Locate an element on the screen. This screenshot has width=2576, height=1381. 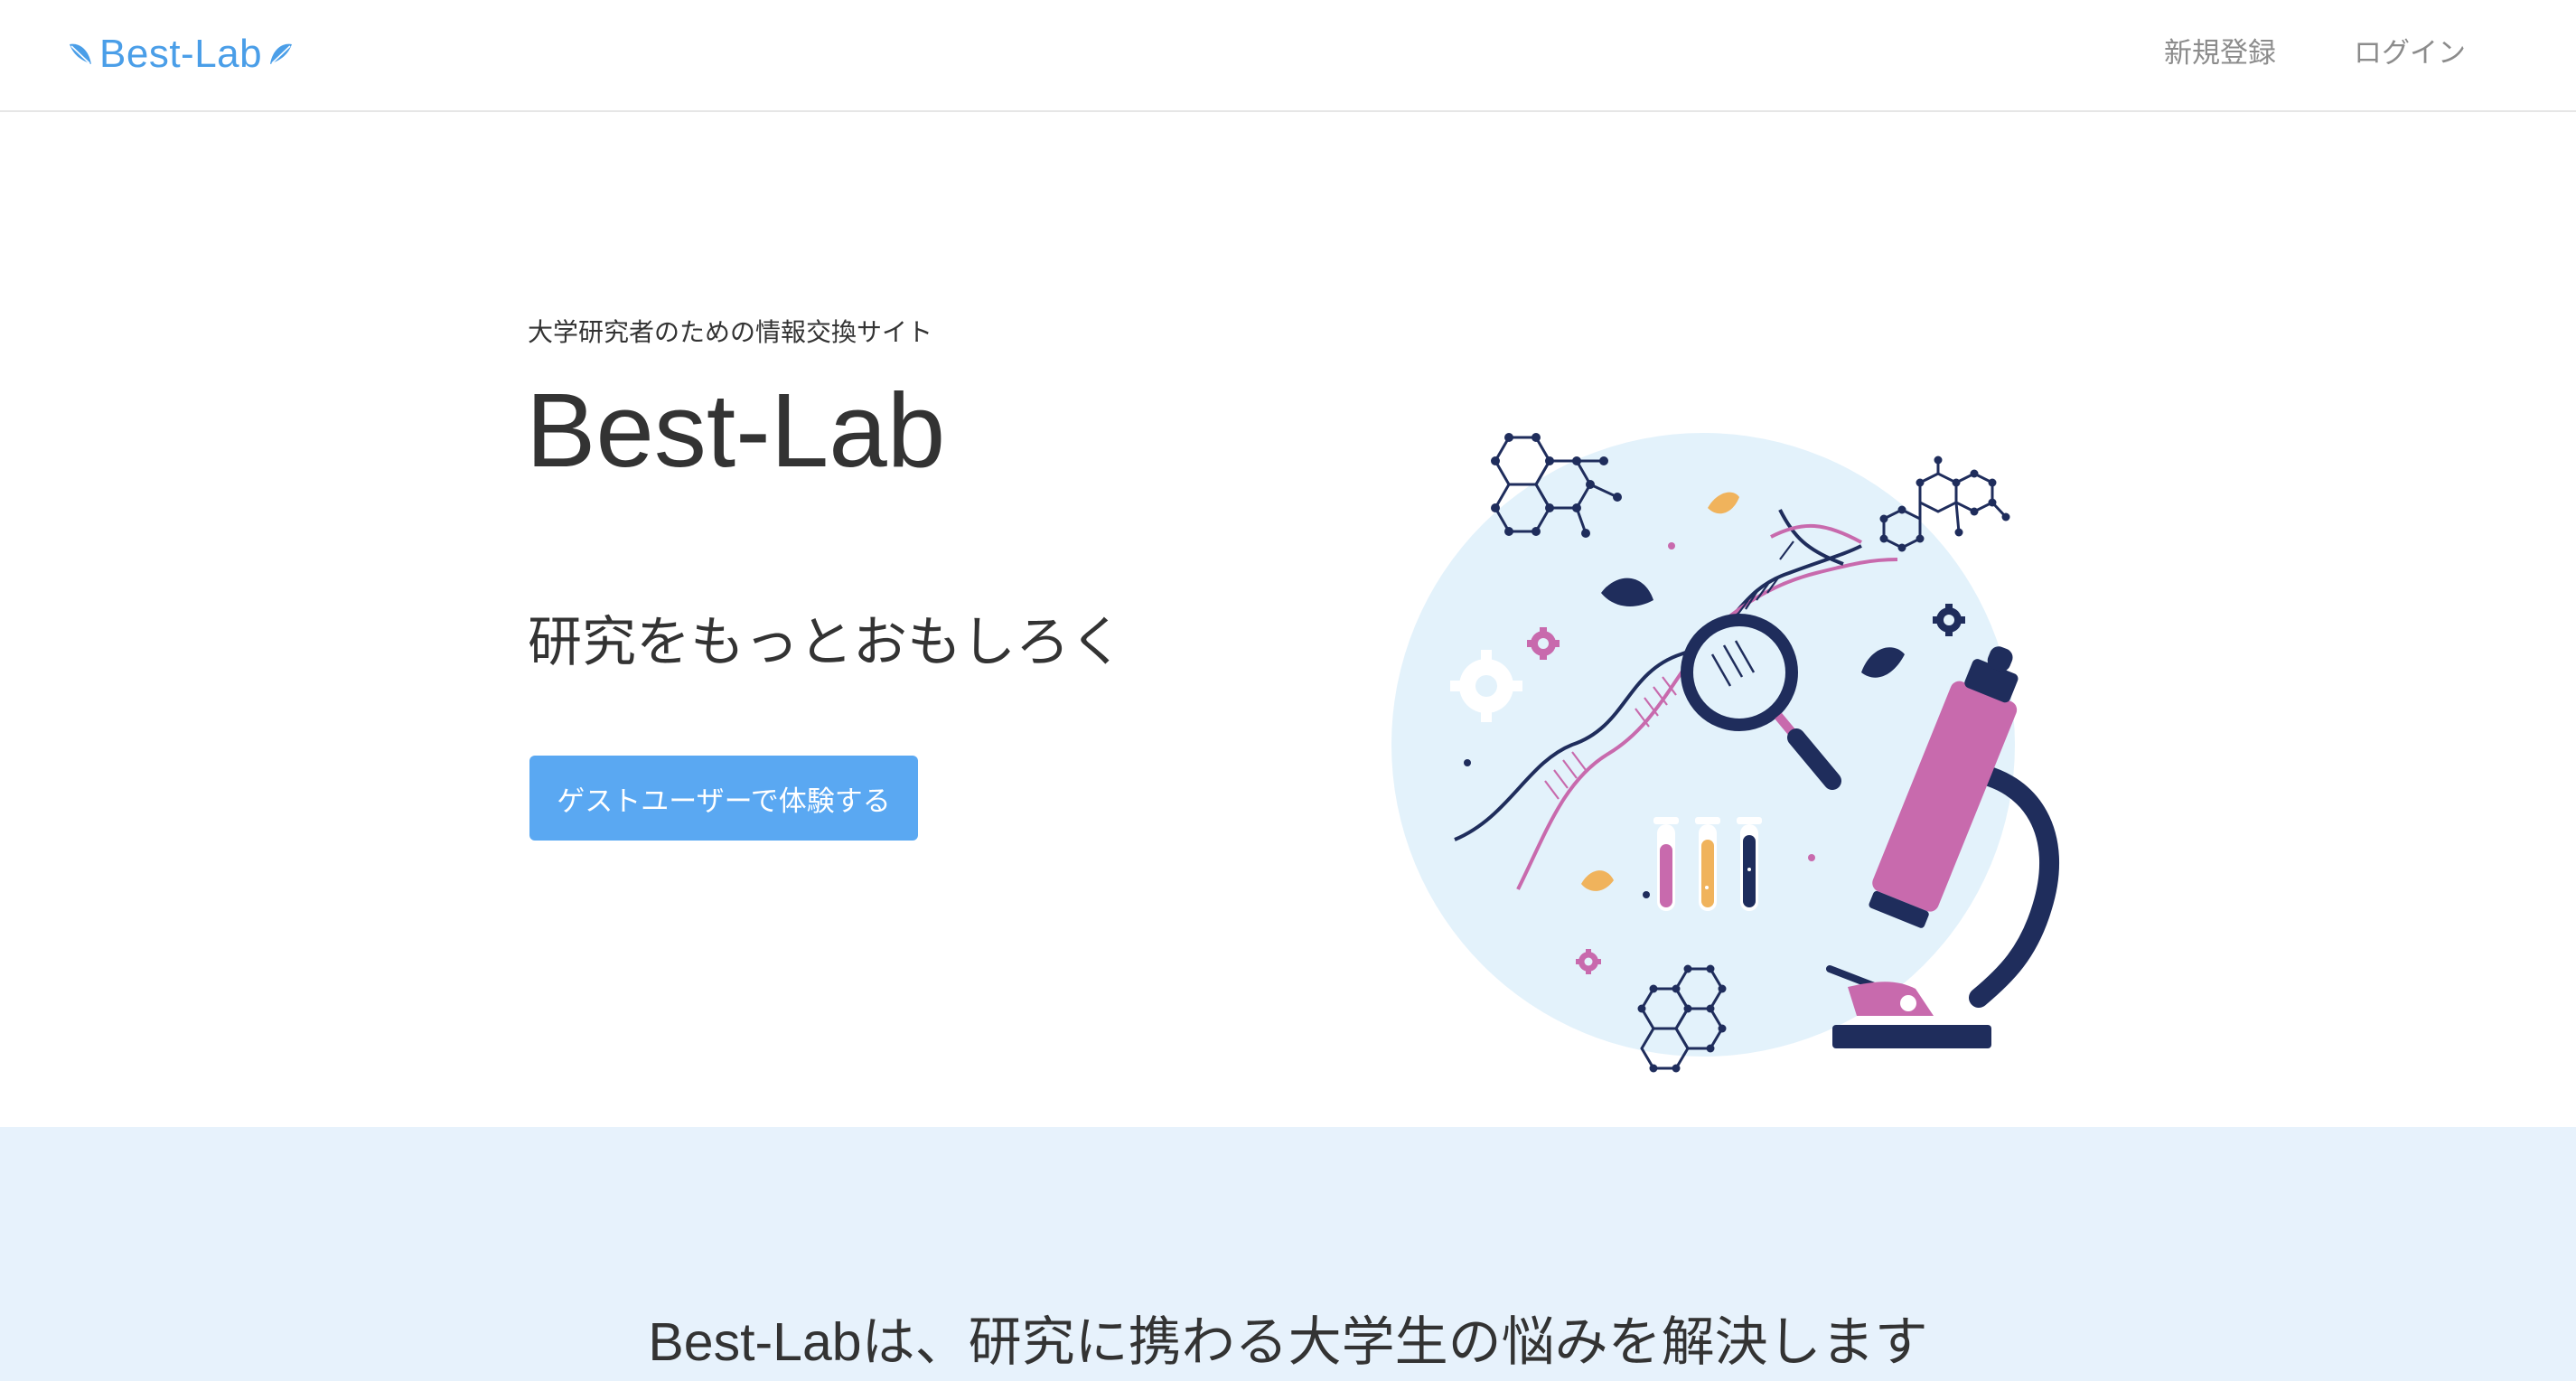
guest-login-button: ゲストユーザーで体験する is located at coordinates (723, 798).